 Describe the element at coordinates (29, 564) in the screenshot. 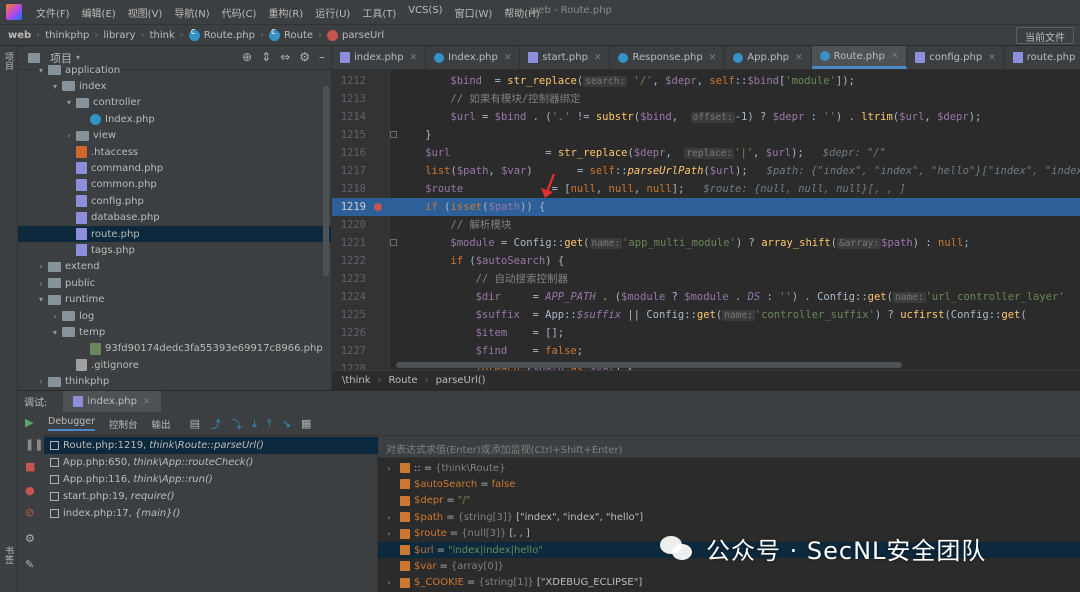

I see `pin-icon: ✎` at that location.